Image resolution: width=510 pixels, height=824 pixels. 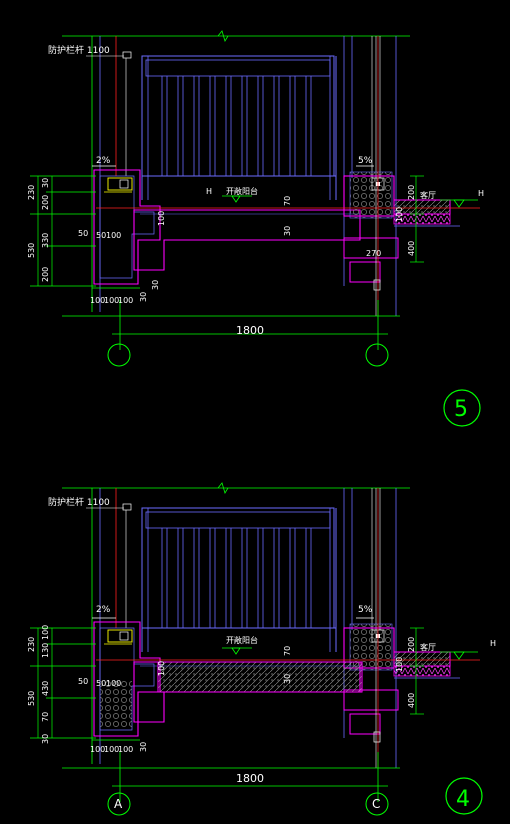 I want to click on dim-bottom-4: 30, so click(x=155, y=285).